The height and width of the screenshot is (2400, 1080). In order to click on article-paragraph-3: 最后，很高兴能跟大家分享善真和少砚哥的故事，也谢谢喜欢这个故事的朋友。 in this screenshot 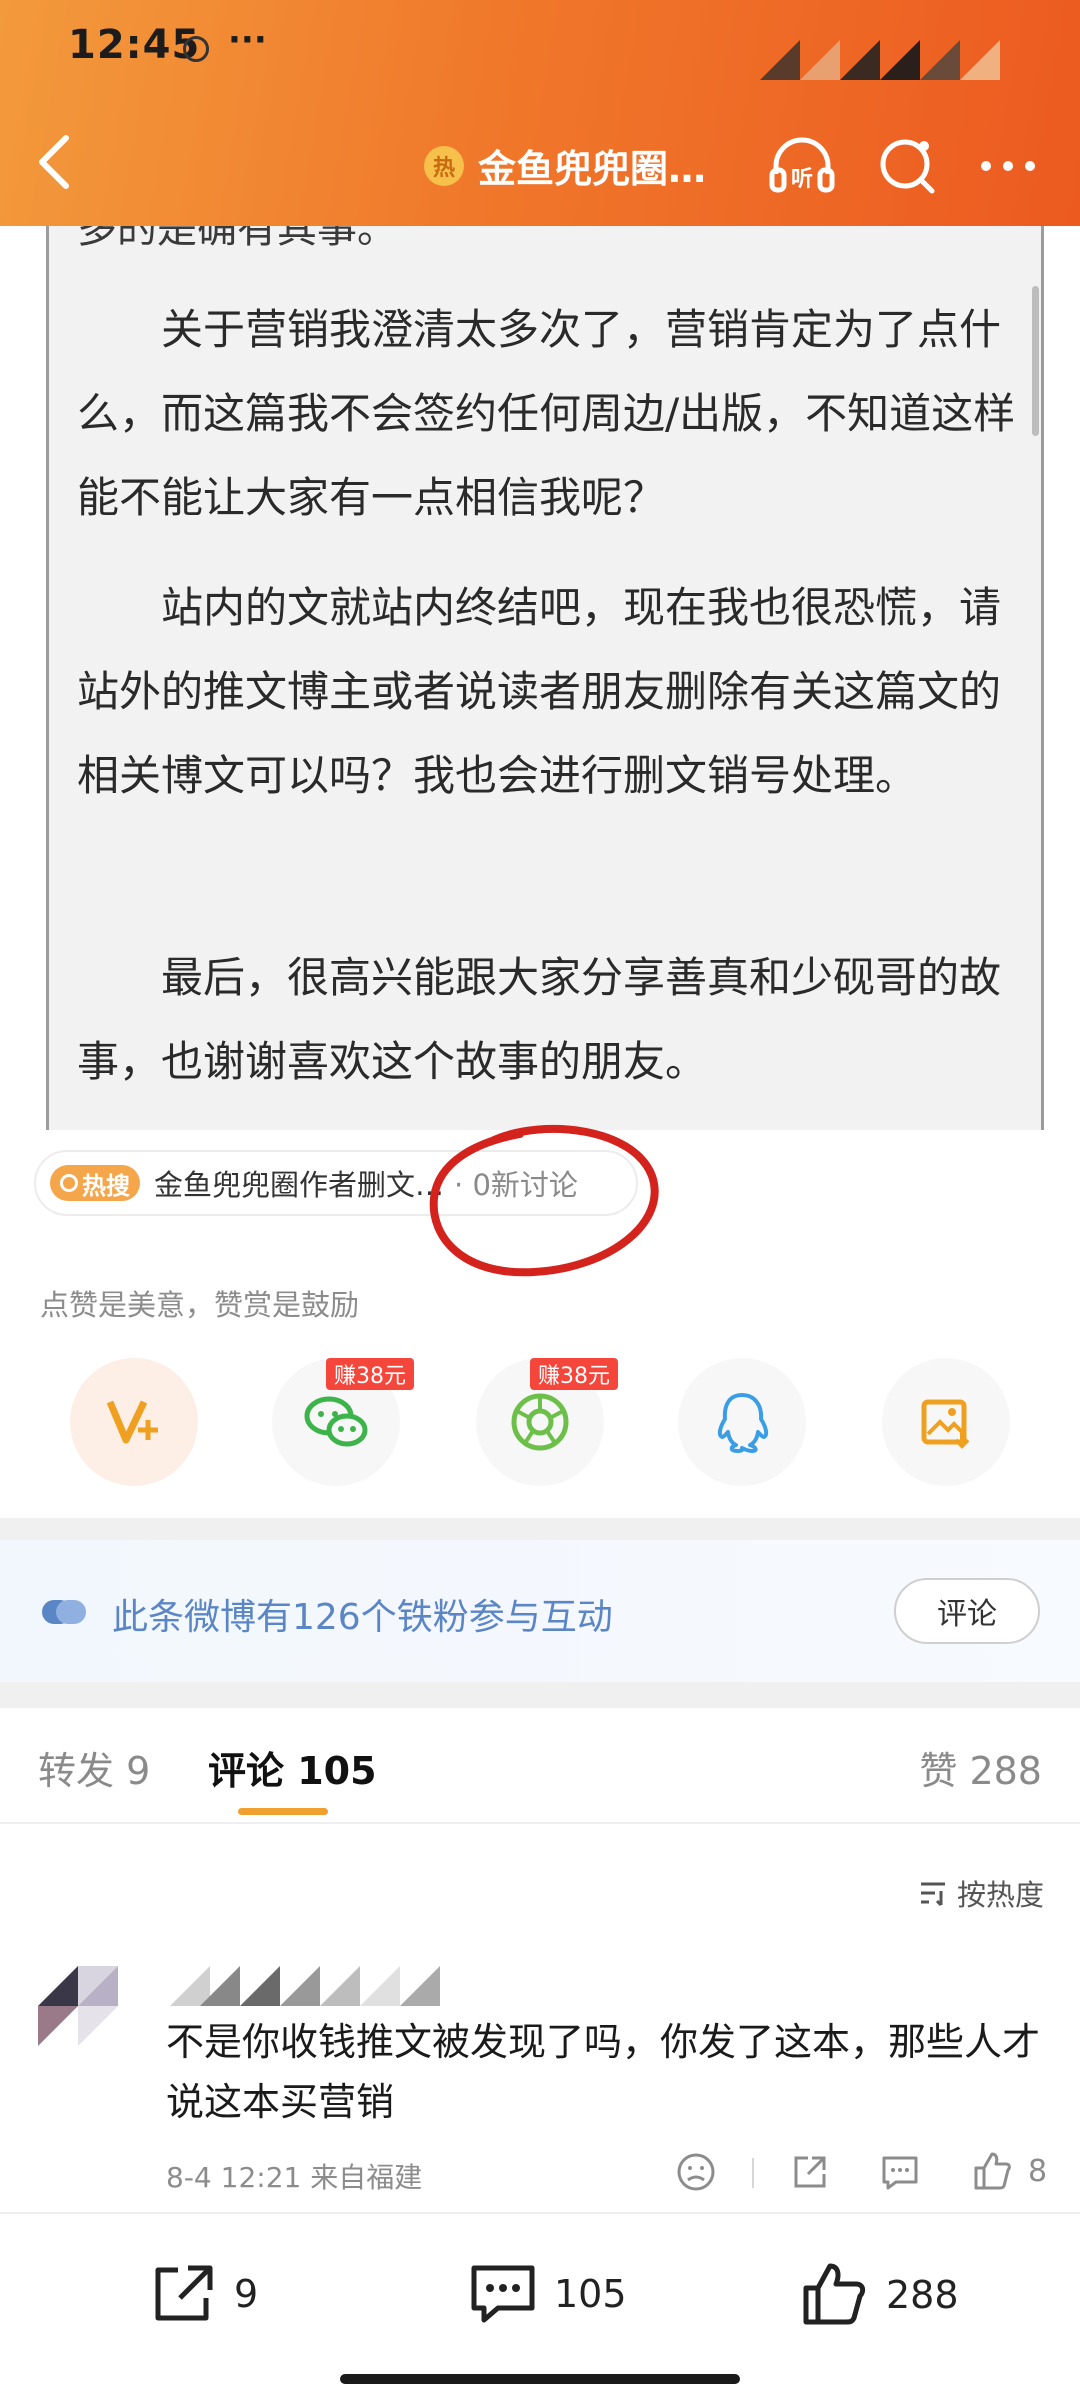, I will do `click(539, 1019)`.